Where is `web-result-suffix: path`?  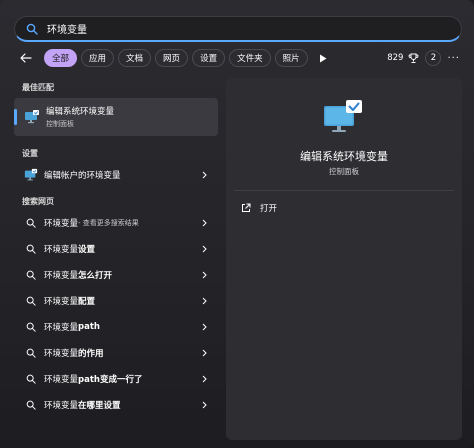 web-result-suffix: path is located at coordinates (89, 327).